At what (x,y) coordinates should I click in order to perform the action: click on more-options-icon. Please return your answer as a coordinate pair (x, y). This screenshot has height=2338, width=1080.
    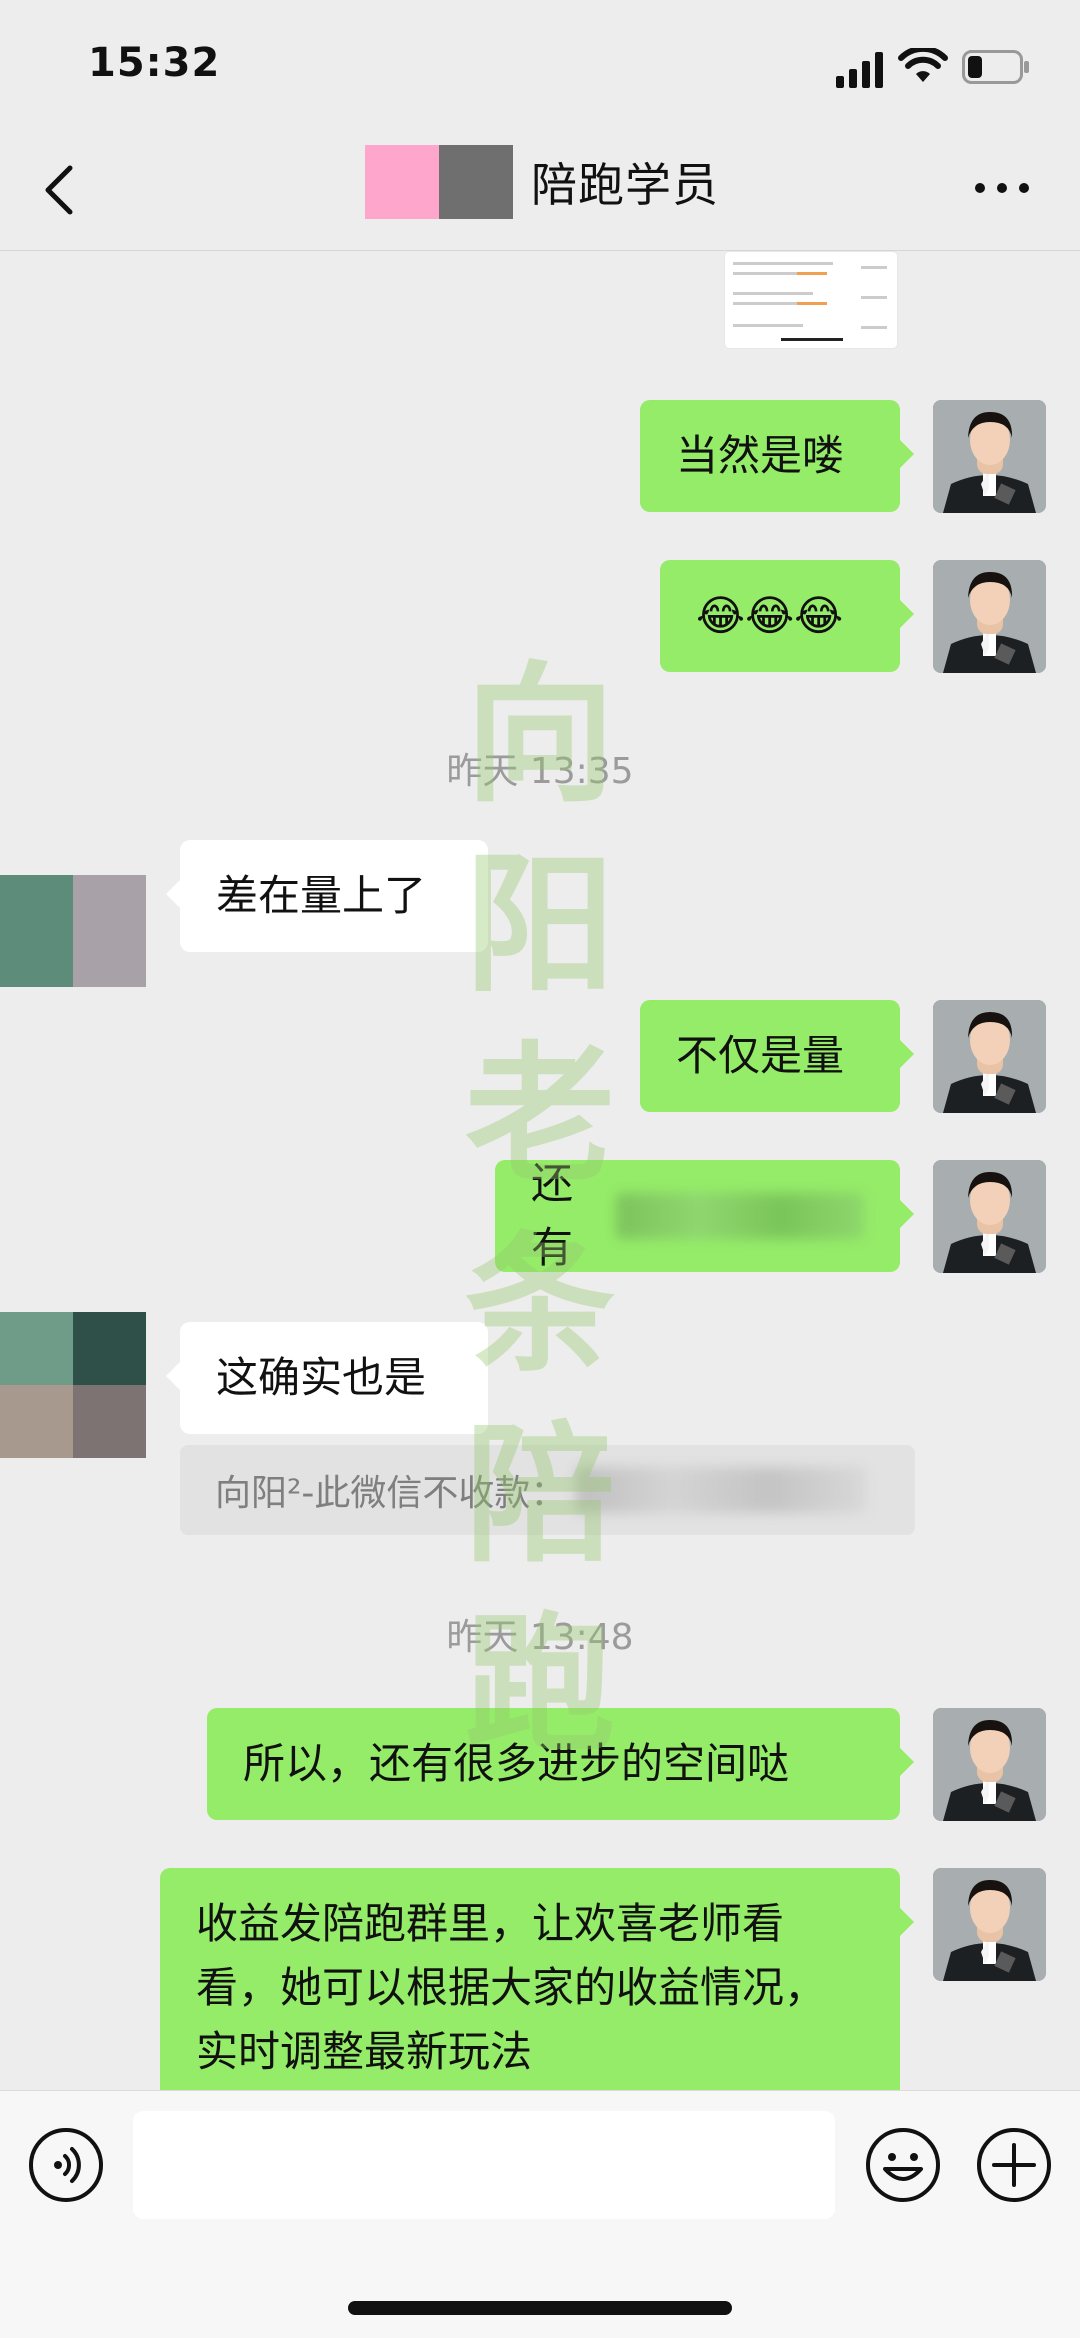
    Looking at the image, I should click on (1002, 188).